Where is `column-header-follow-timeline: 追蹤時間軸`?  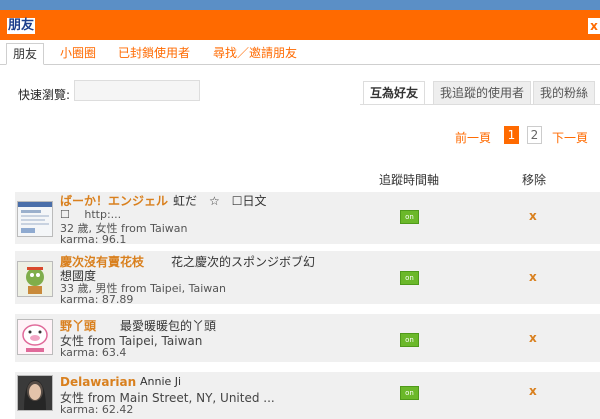
column-header-follow-timeline: 追蹤時間軸 is located at coordinates (409, 180).